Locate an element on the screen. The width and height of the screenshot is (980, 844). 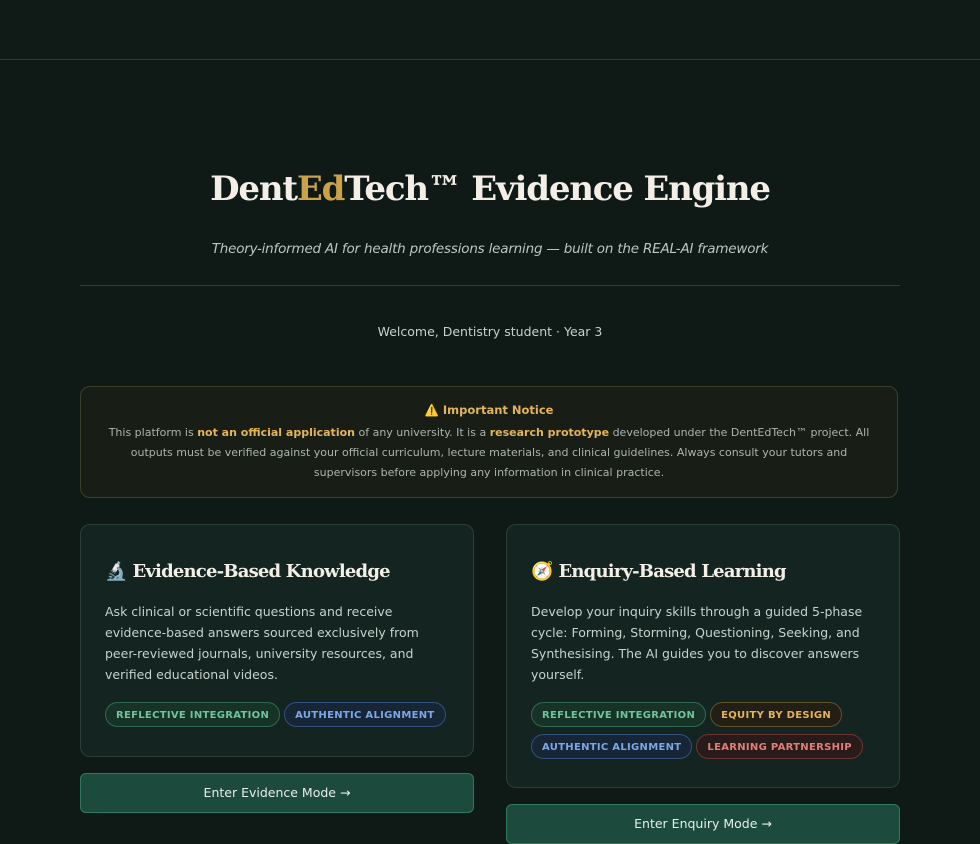
enquiry-card-title: 🧭 Enquiry-Based Learning is located at coordinates (659, 571).